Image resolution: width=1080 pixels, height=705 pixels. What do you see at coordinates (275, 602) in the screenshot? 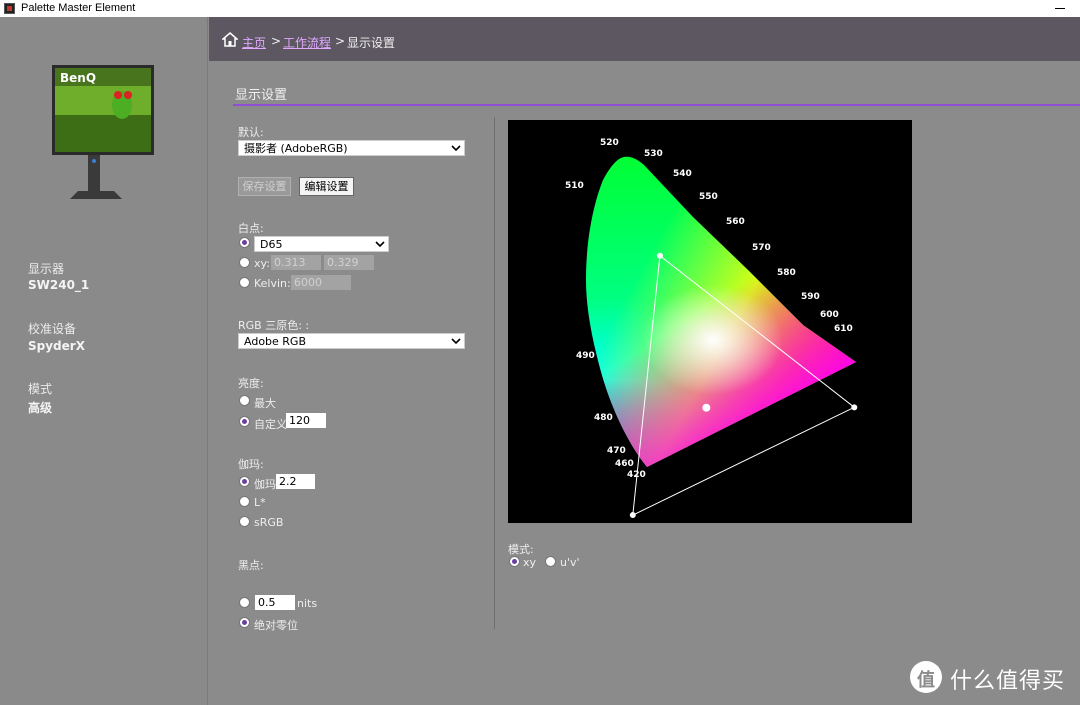
I see `blackpoint-input: 0.5` at bounding box center [275, 602].